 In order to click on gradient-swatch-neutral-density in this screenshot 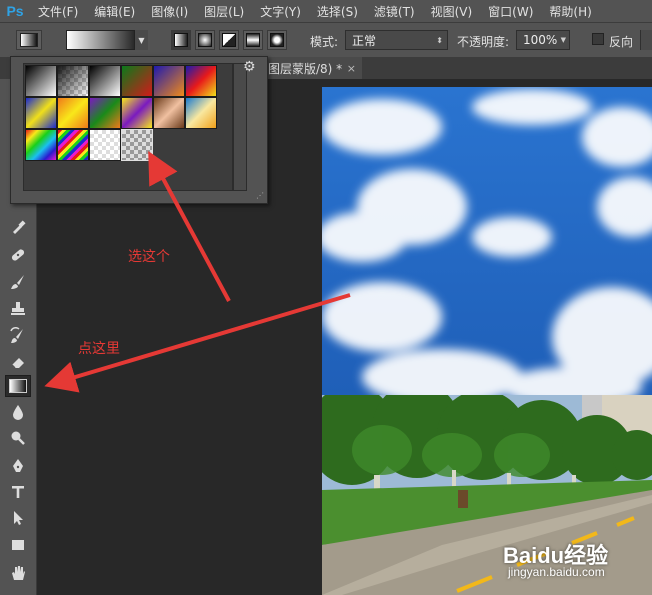, I will do `click(137, 145)`.